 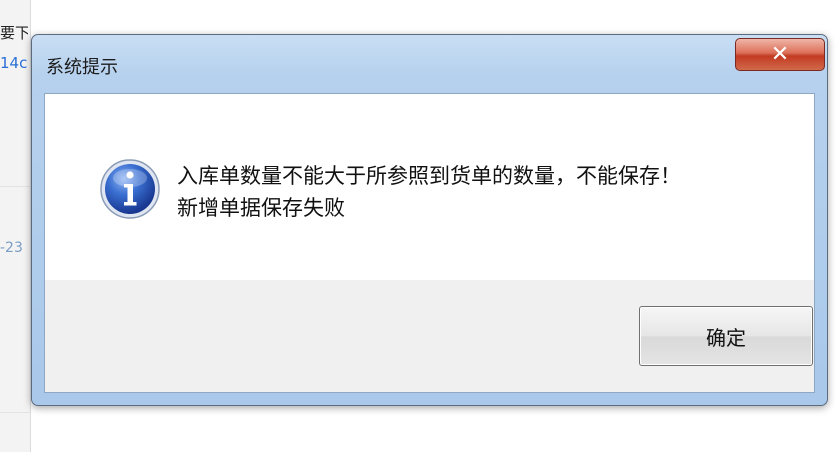 I want to click on dialog-title: 系统提示, so click(x=82, y=67).